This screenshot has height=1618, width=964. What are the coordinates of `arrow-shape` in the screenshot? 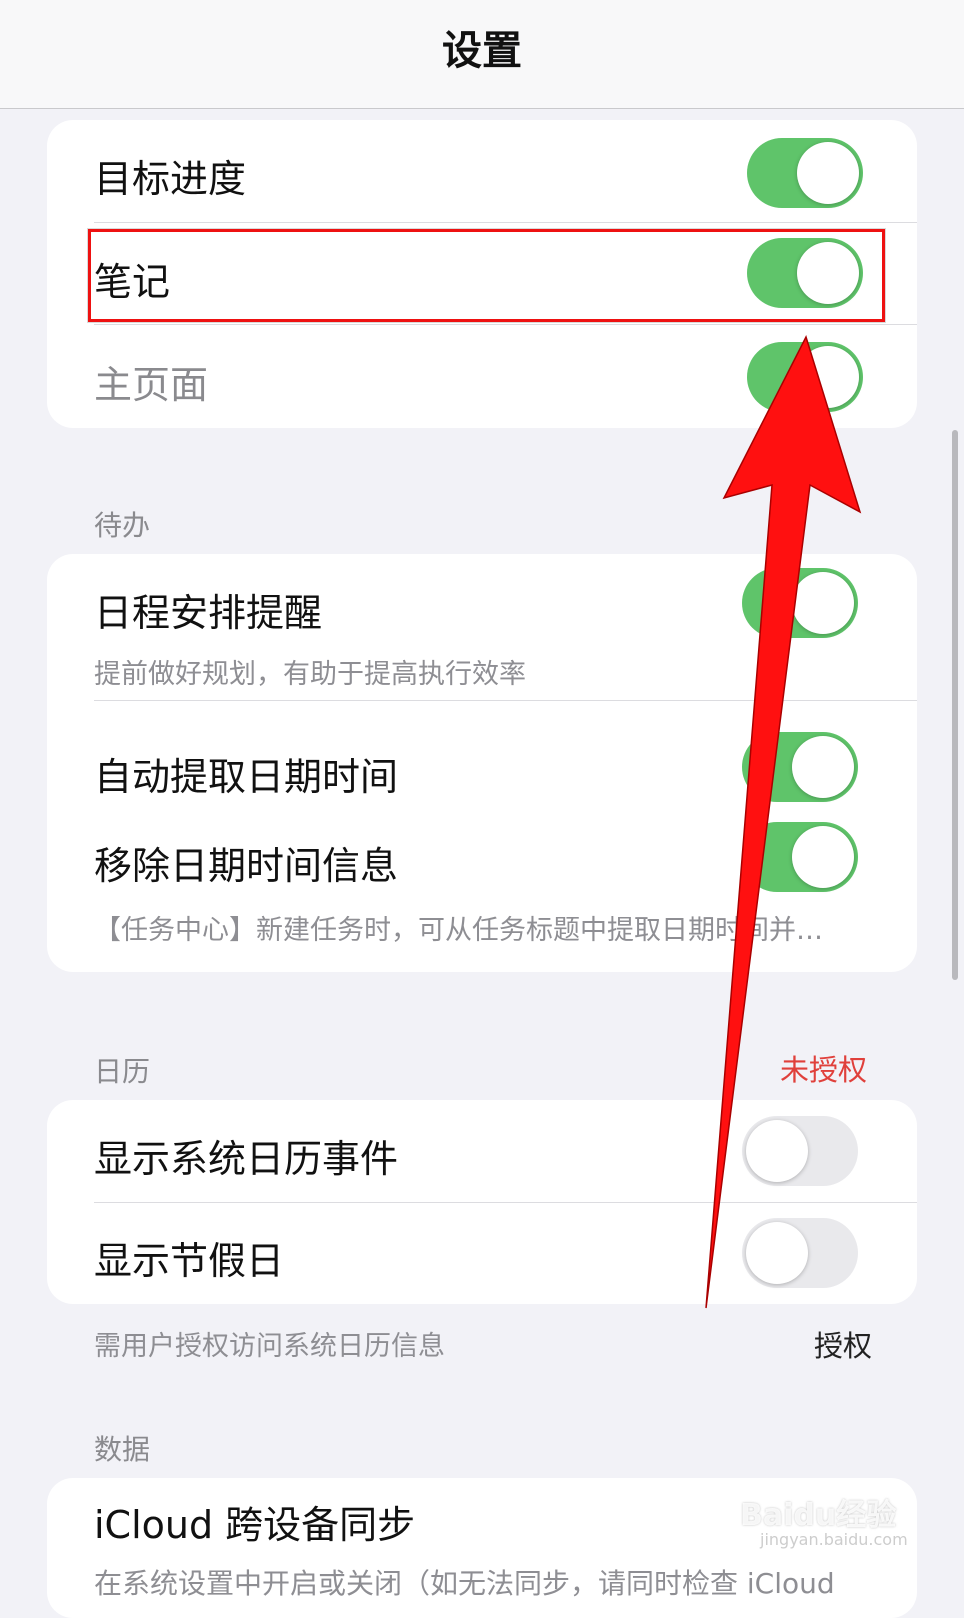 It's located at (783, 822).